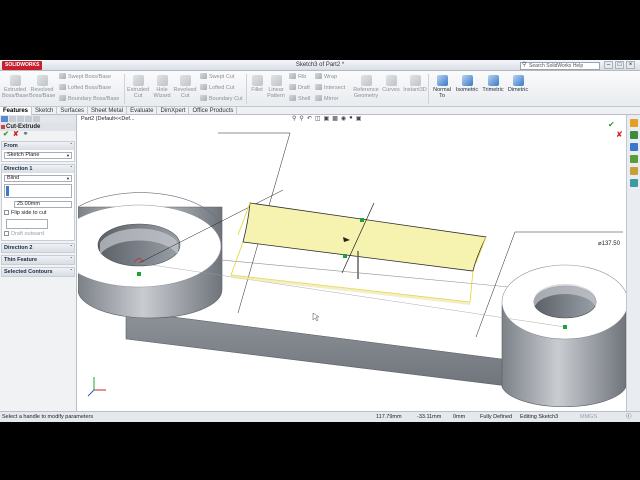  I want to click on direction2-header: Direction 2 ˇ, so click(38, 248).